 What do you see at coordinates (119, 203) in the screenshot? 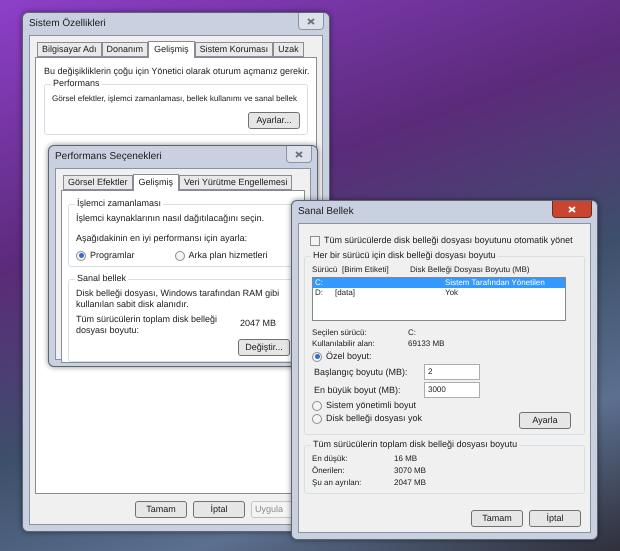
I see `group-label: İşlemci zamanlaması` at bounding box center [119, 203].